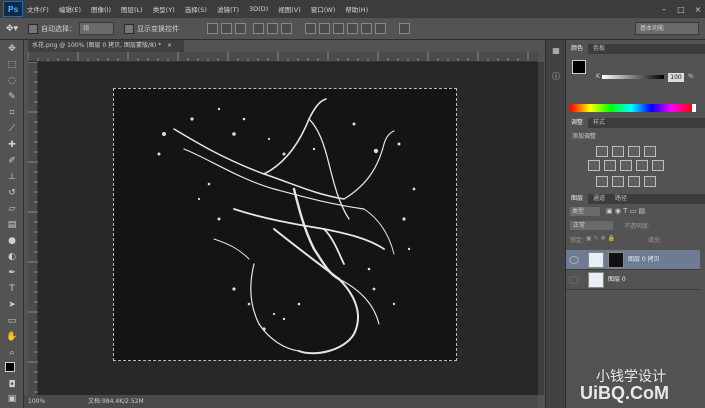 Image resolution: width=705 pixels, height=408 pixels. What do you see at coordinates (323, 9) in the screenshot?
I see `menu-window: 窗口(W)` at bounding box center [323, 9].